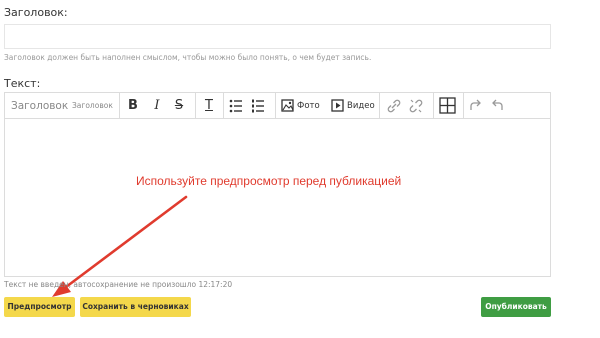 The image size is (600, 338). Describe the element at coordinates (516, 307) in the screenshot. I see `publish-button: Опубликовать` at that location.